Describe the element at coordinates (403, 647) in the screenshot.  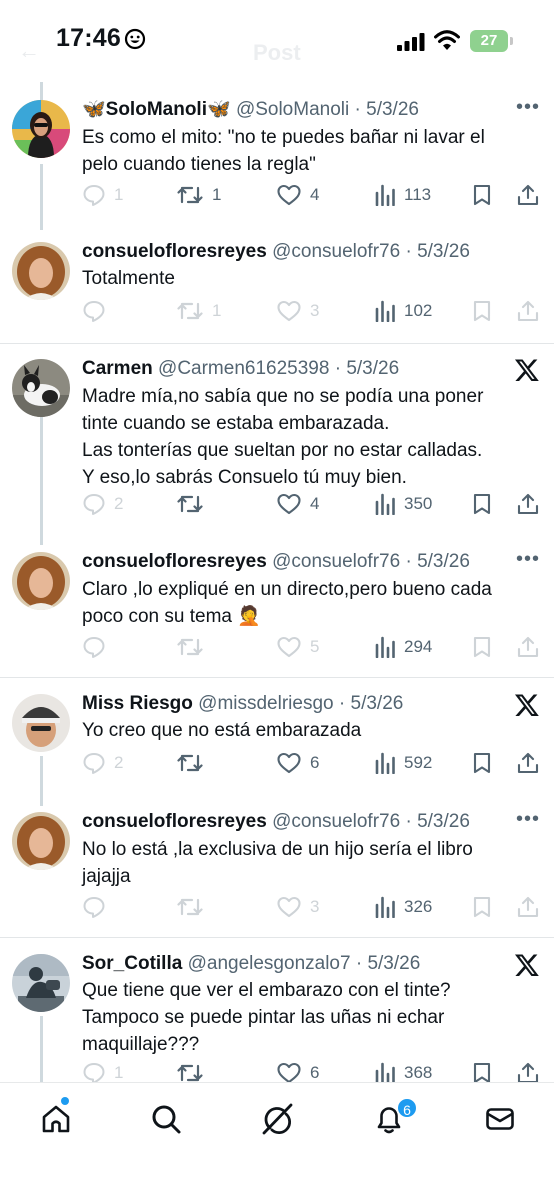
I see `views-button: 294` at that location.